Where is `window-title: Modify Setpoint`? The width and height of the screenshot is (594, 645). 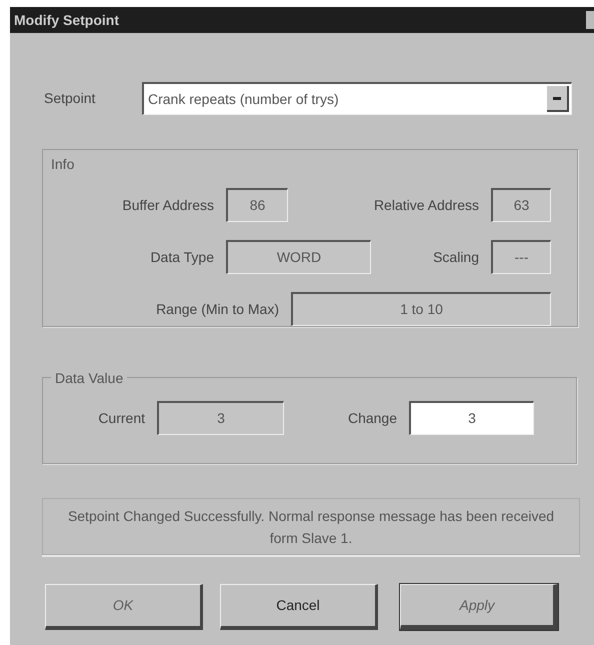 window-title: Modify Setpoint is located at coordinates (66, 20).